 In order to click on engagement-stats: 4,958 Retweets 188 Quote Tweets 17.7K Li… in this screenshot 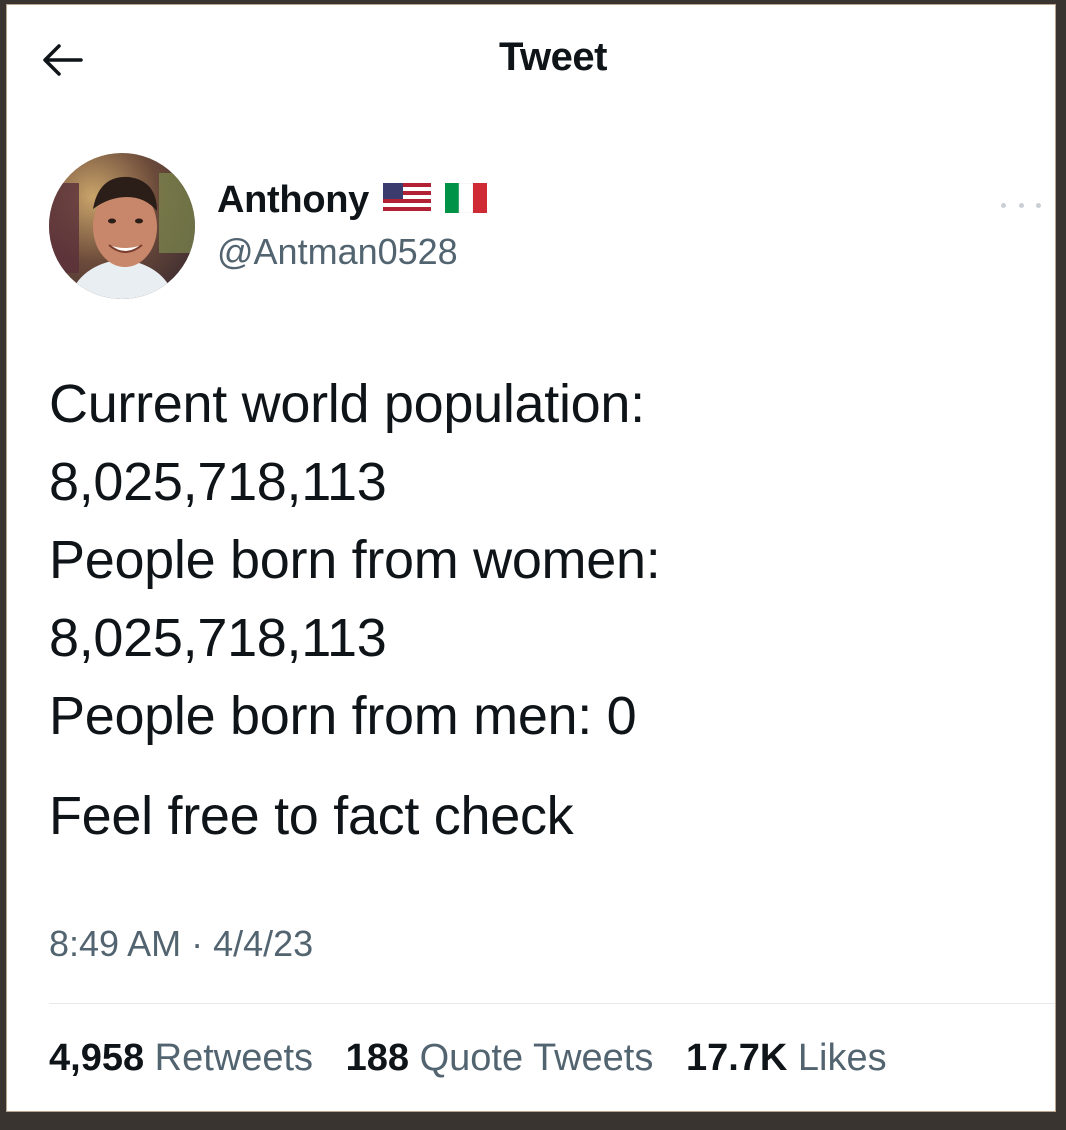, I will do `click(479, 1058)`.